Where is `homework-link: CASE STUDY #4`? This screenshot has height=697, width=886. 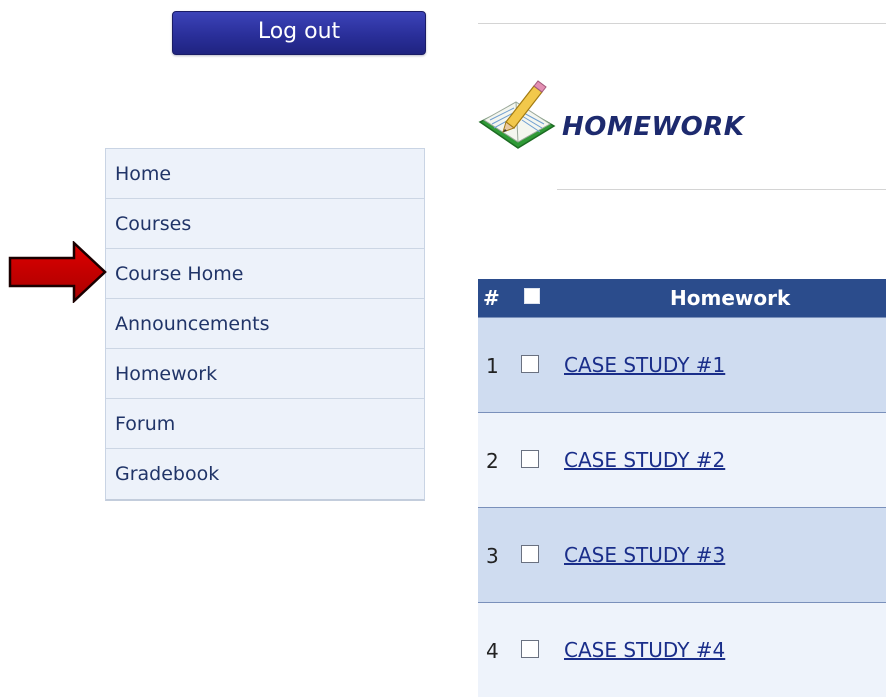
homework-link: CASE STUDY #4 is located at coordinates (644, 650).